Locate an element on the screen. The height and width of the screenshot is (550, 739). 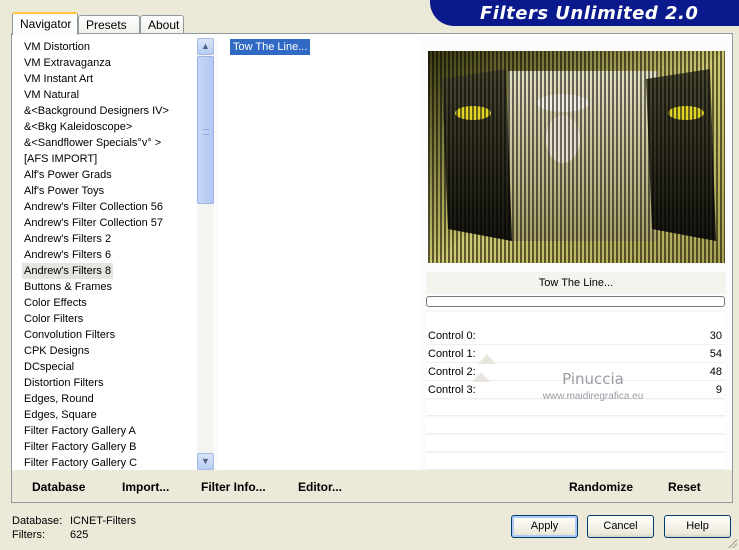
category-item: &<Sandflower Specials°v° > is located at coordinates (92, 143).